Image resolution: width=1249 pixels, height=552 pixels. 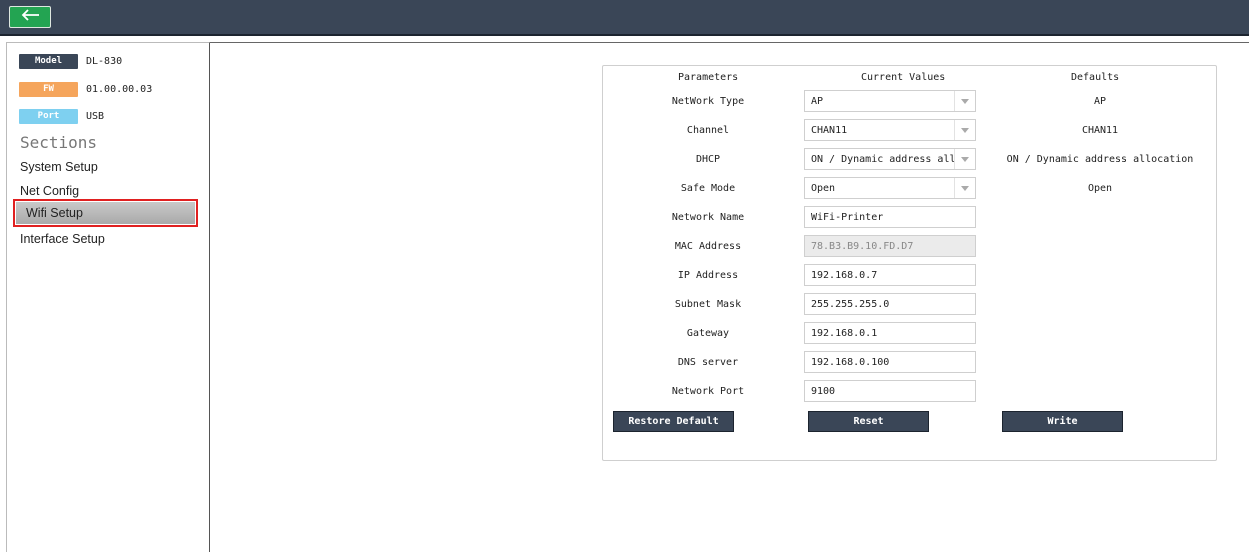 I want to click on default-dhcp: ON / Dynamic address allocation, so click(x=1100, y=159).